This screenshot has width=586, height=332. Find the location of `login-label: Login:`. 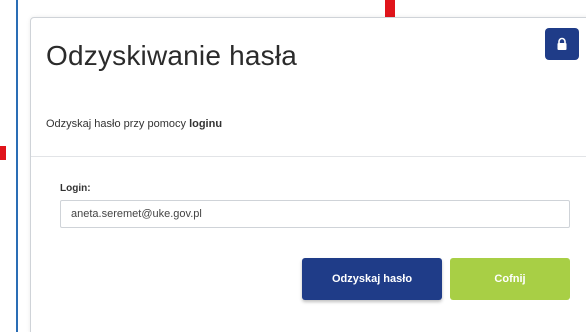

login-label: Login: is located at coordinates (75, 188).